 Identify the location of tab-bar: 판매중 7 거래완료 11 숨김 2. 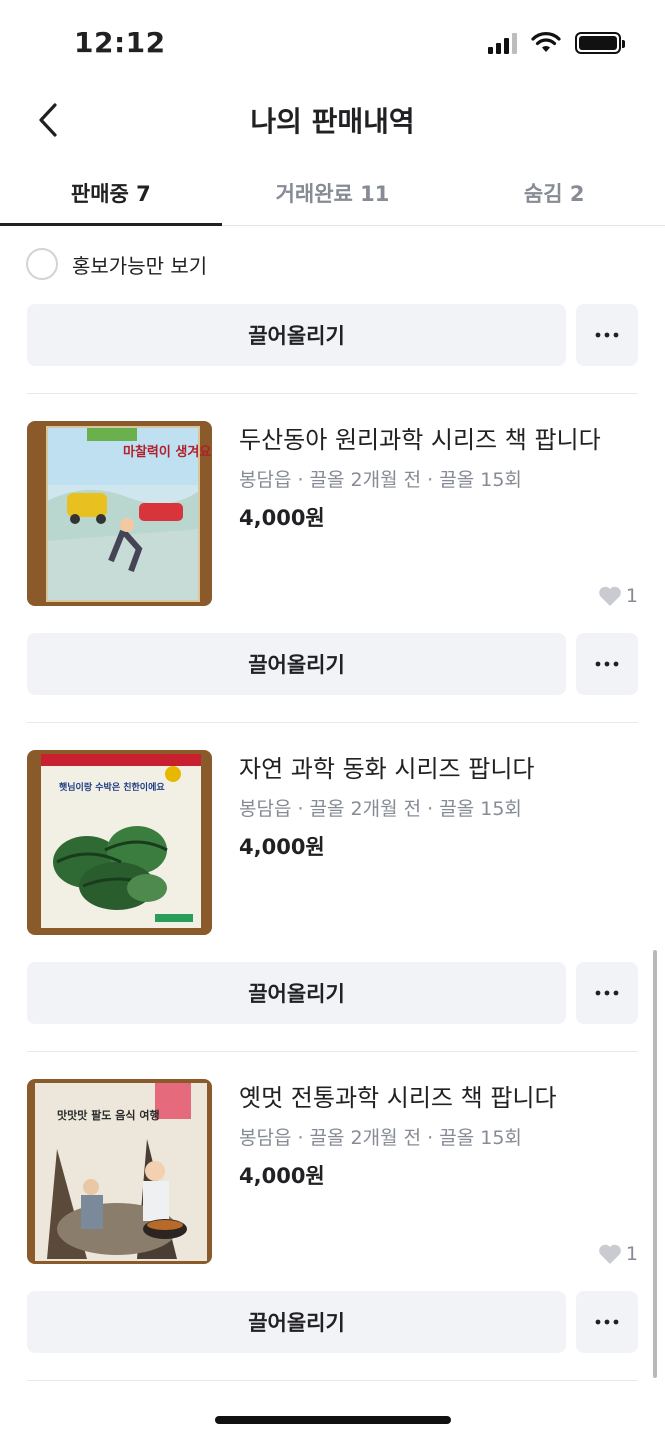
(332, 193).